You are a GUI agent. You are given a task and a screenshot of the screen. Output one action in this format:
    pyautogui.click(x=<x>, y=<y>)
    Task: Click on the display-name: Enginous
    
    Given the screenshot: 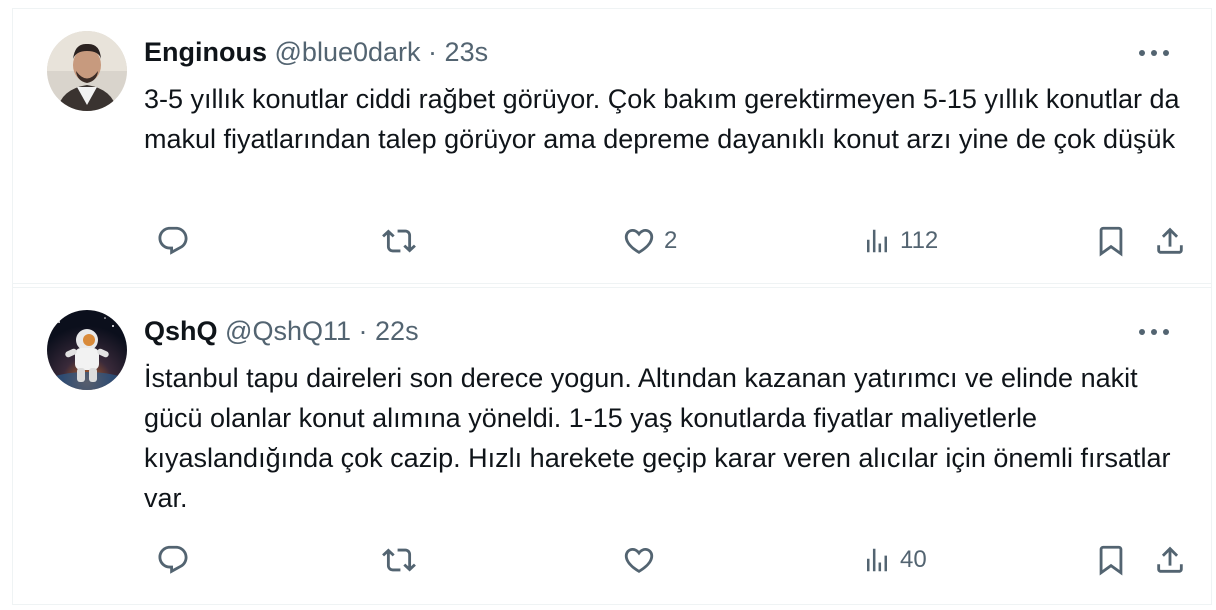 What is the action you would take?
    pyautogui.click(x=205, y=52)
    